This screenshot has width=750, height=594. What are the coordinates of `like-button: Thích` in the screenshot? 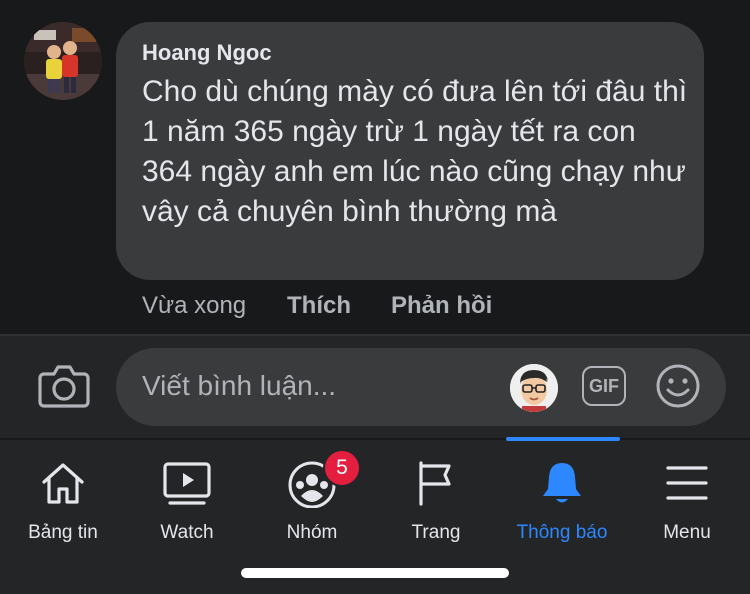 It's located at (319, 306).